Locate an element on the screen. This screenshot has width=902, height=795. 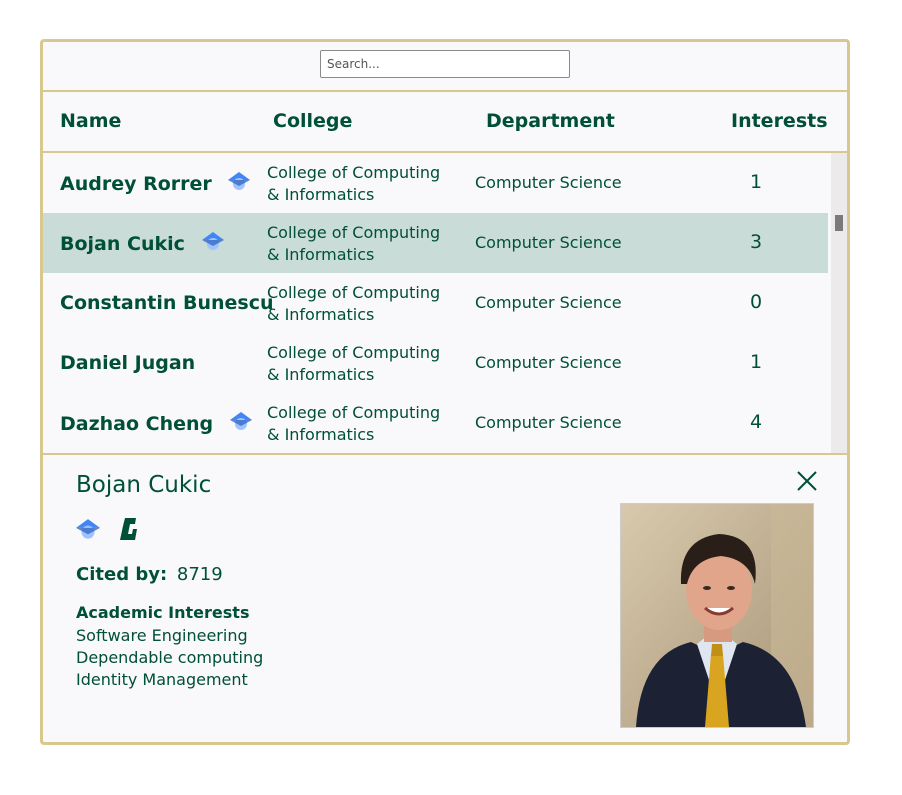
column-header-college: College is located at coordinates (312, 121).